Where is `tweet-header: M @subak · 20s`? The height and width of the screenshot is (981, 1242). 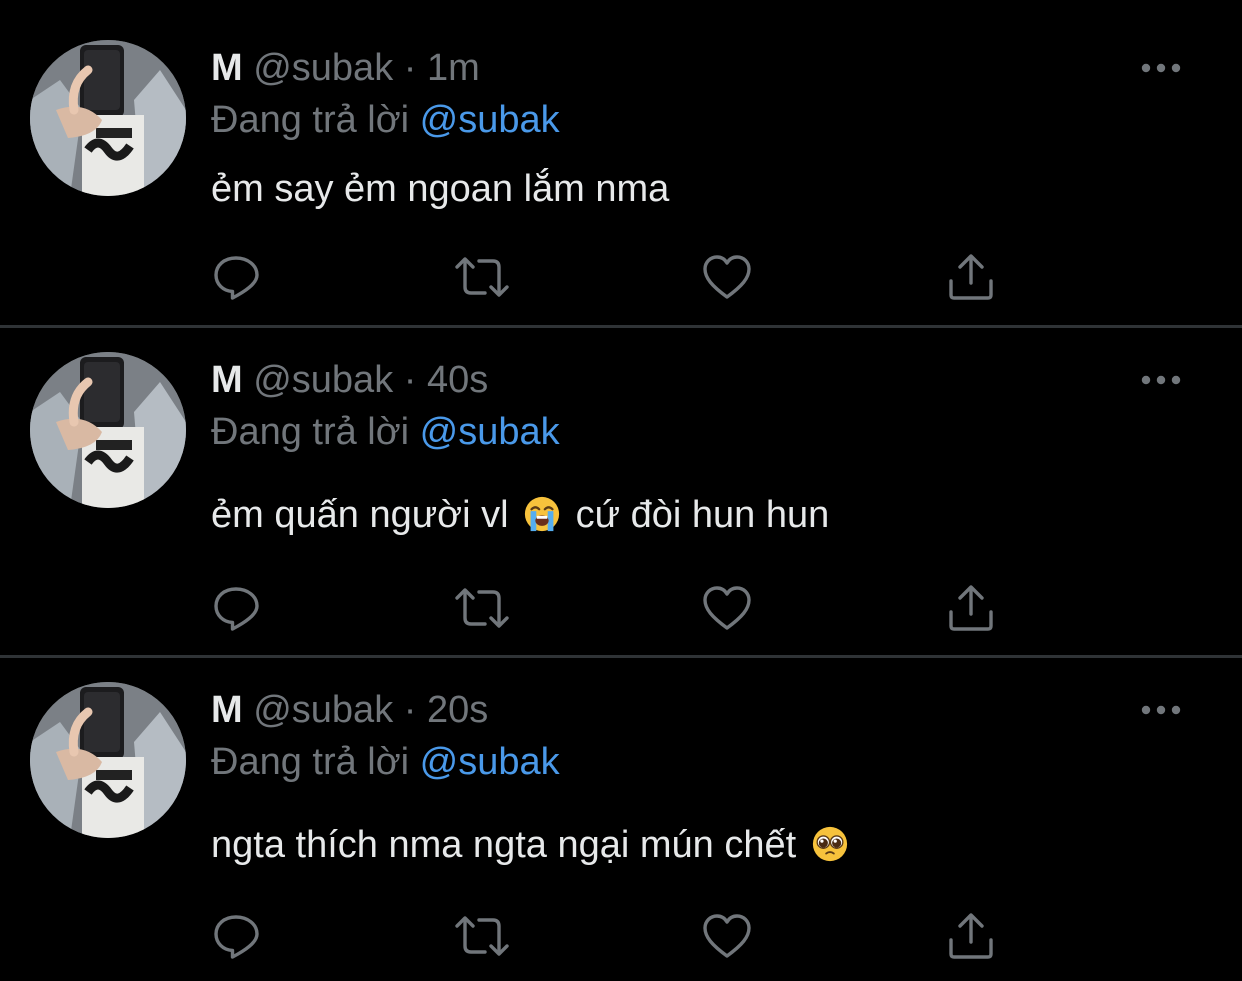
tweet-header: M @subak · 20s is located at coordinates (349, 710).